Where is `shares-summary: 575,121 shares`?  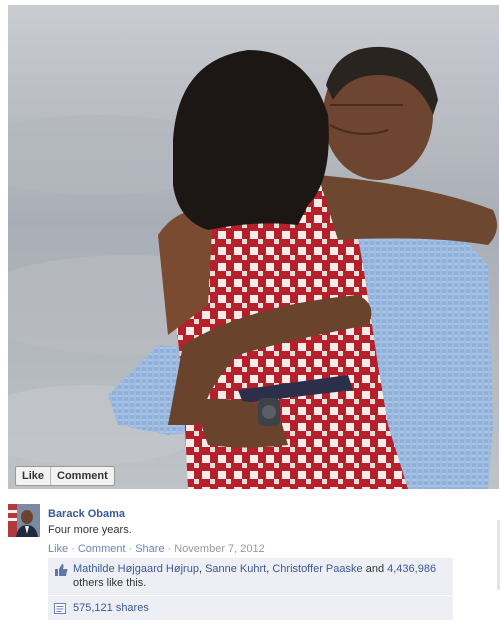 shares-summary: 575,121 shares is located at coordinates (250, 607).